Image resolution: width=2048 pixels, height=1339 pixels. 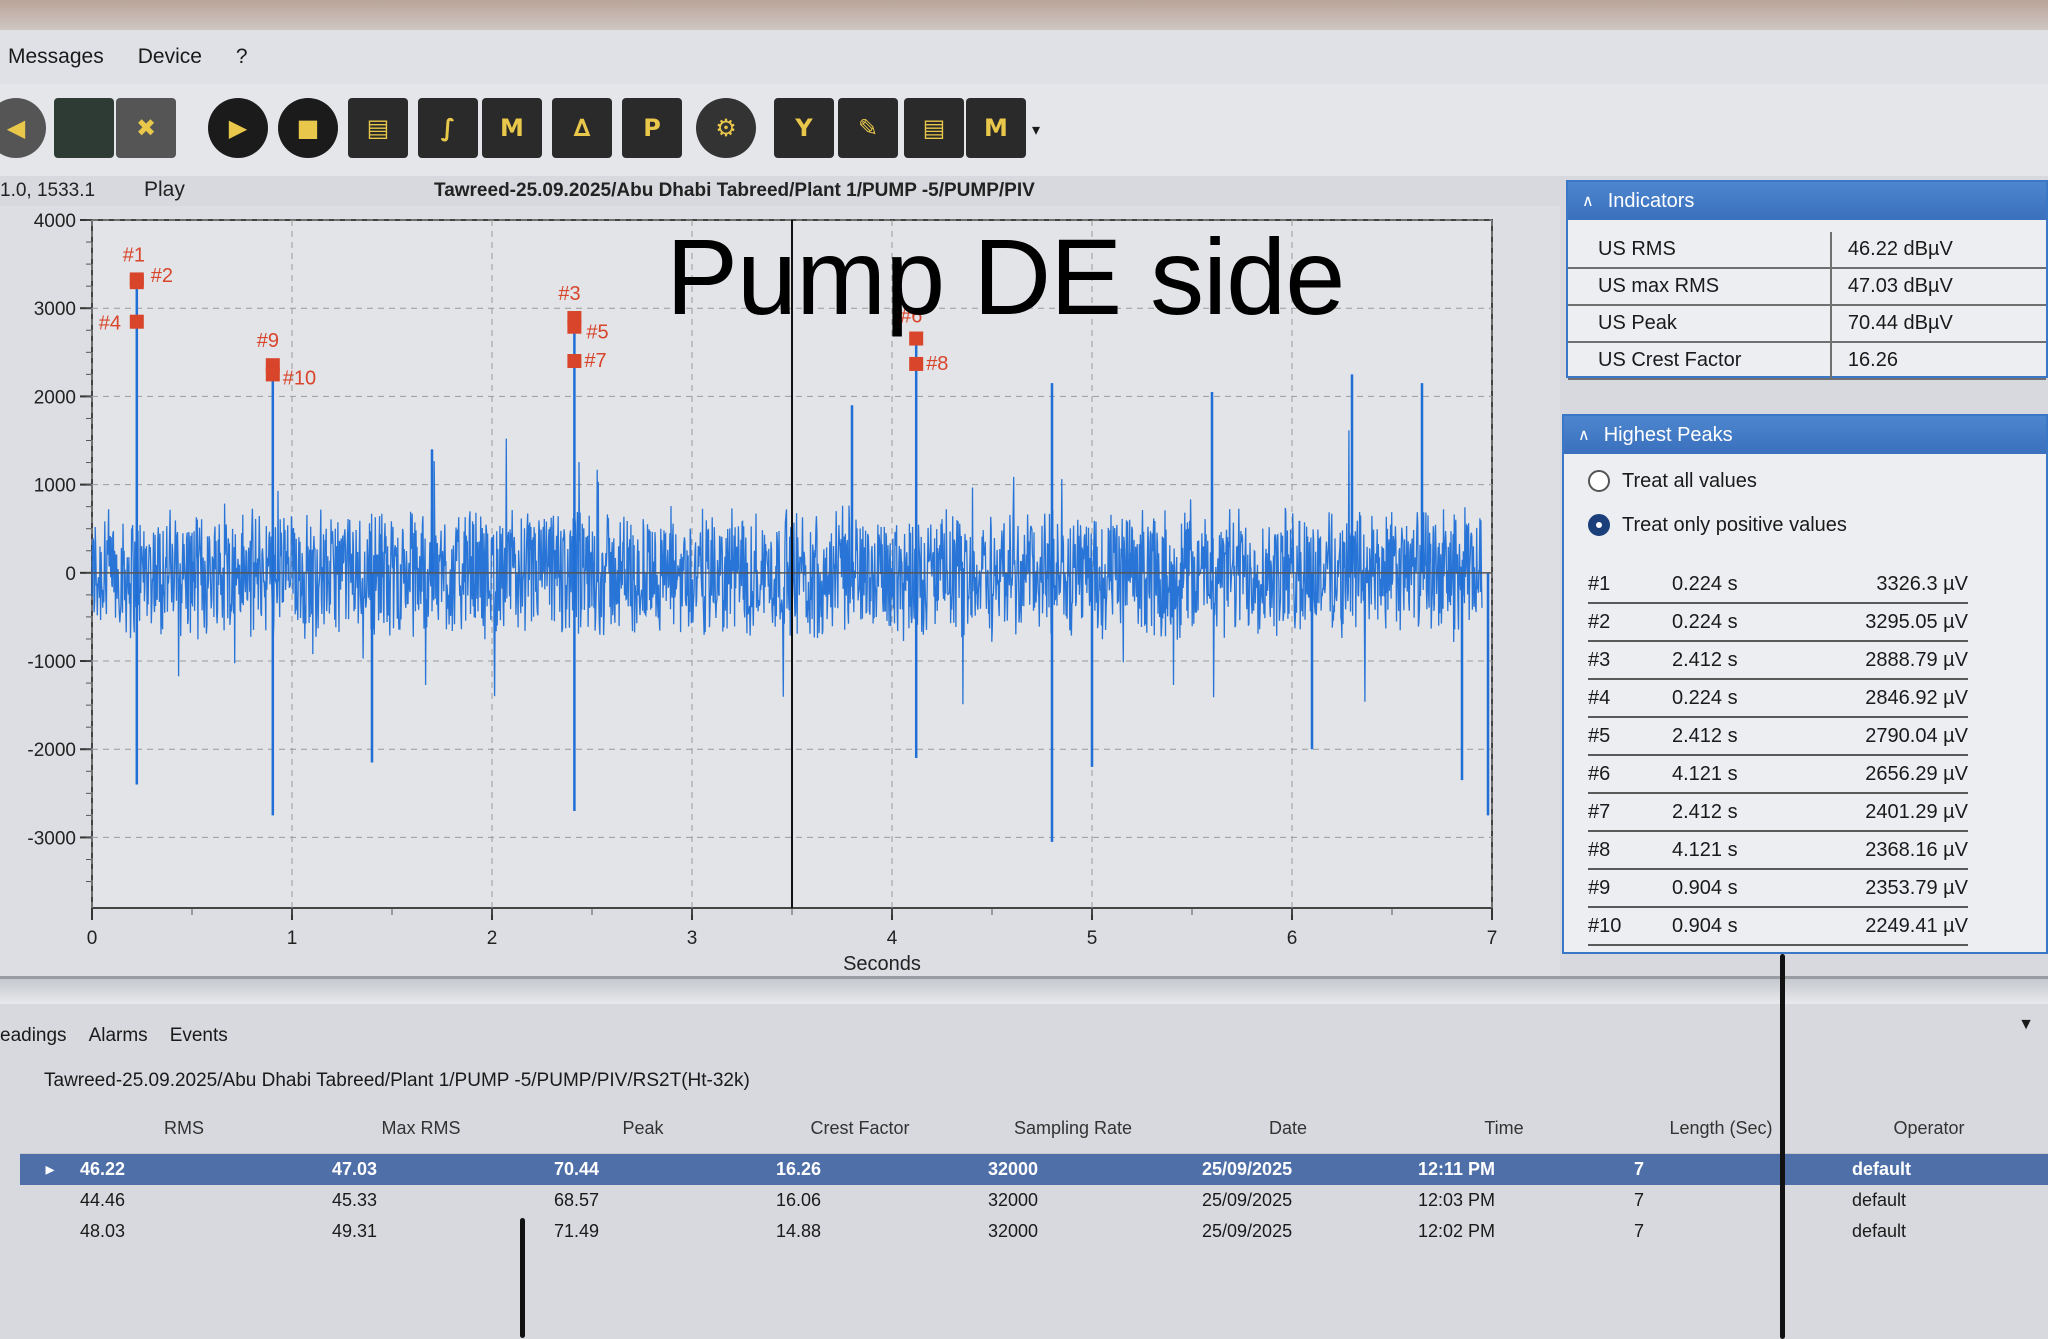 What do you see at coordinates (70, 574) in the screenshot?
I see `y-tick-label: 0` at bounding box center [70, 574].